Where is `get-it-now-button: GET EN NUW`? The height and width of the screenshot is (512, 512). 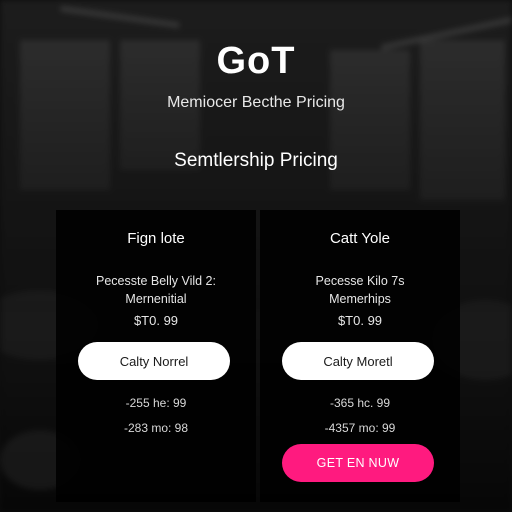 get-it-now-button: GET EN NUW is located at coordinates (358, 463).